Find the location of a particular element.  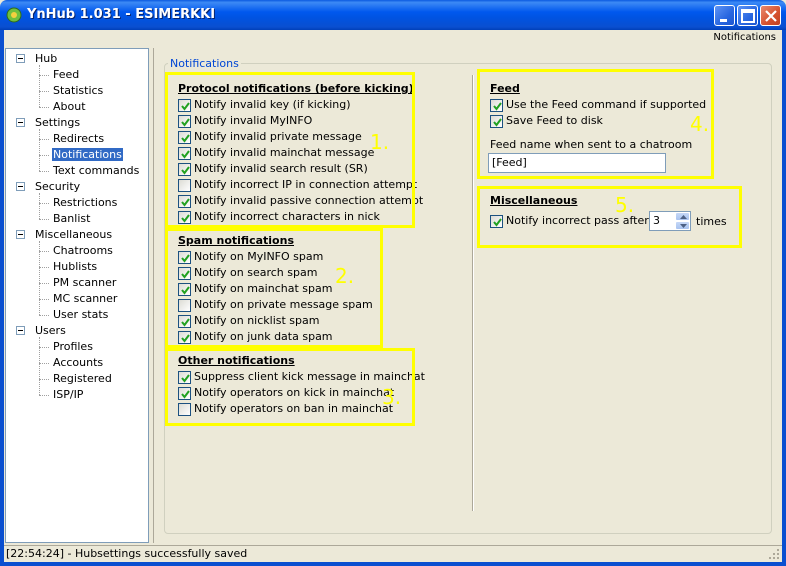

tree-item-label: Text commands is located at coordinates (96, 170).